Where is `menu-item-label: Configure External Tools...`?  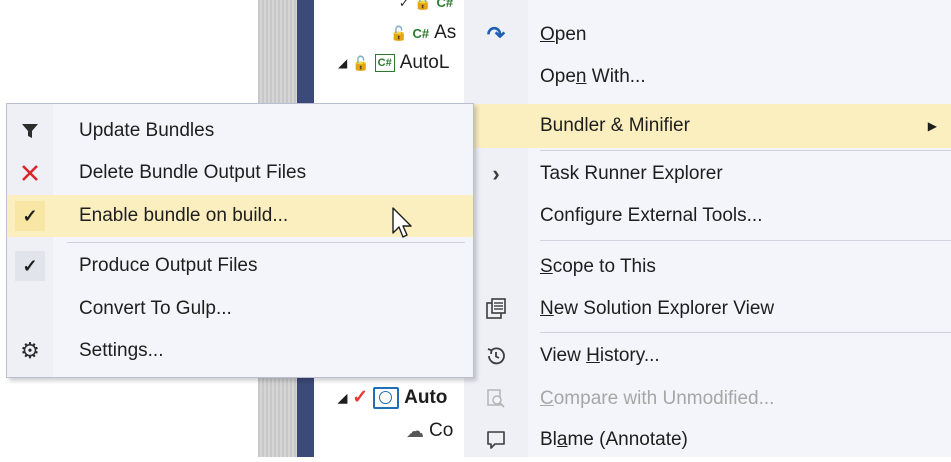
menu-item-label: Configure External Tools... is located at coordinates (651, 215).